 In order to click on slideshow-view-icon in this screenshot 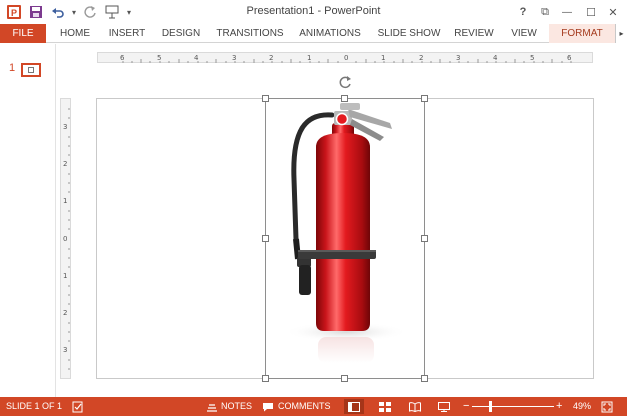, I will do `click(444, 406)`.